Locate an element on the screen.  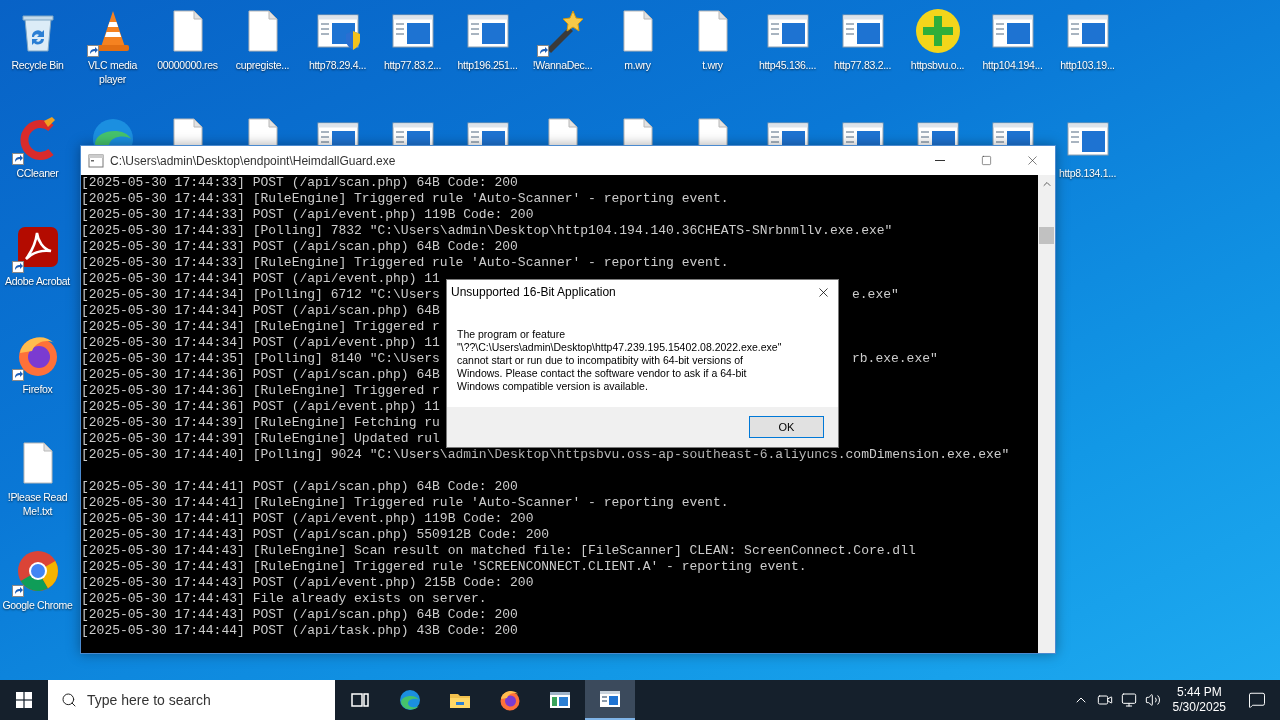
log-line: [2025-05-30 17:44:43] File already exists on server. is located at coordinates (284, 598).